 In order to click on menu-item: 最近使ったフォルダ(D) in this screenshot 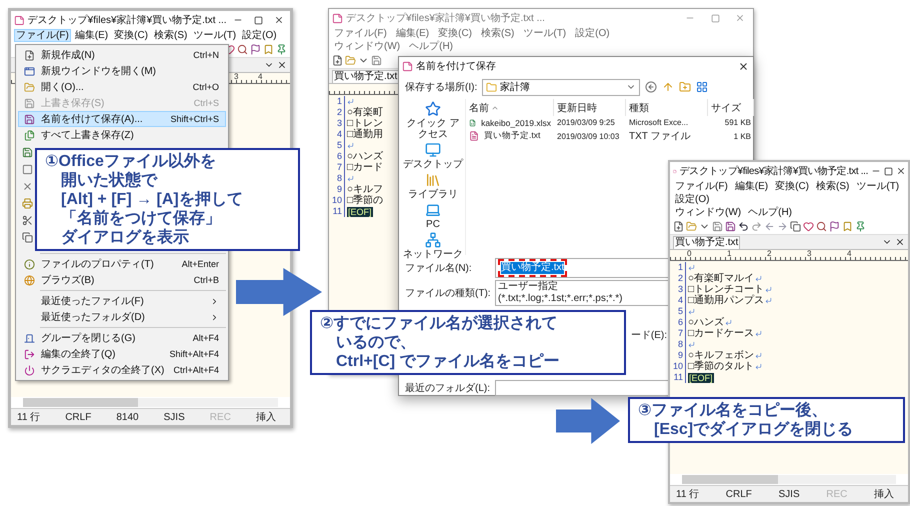, I will do `click(122, 317)`.